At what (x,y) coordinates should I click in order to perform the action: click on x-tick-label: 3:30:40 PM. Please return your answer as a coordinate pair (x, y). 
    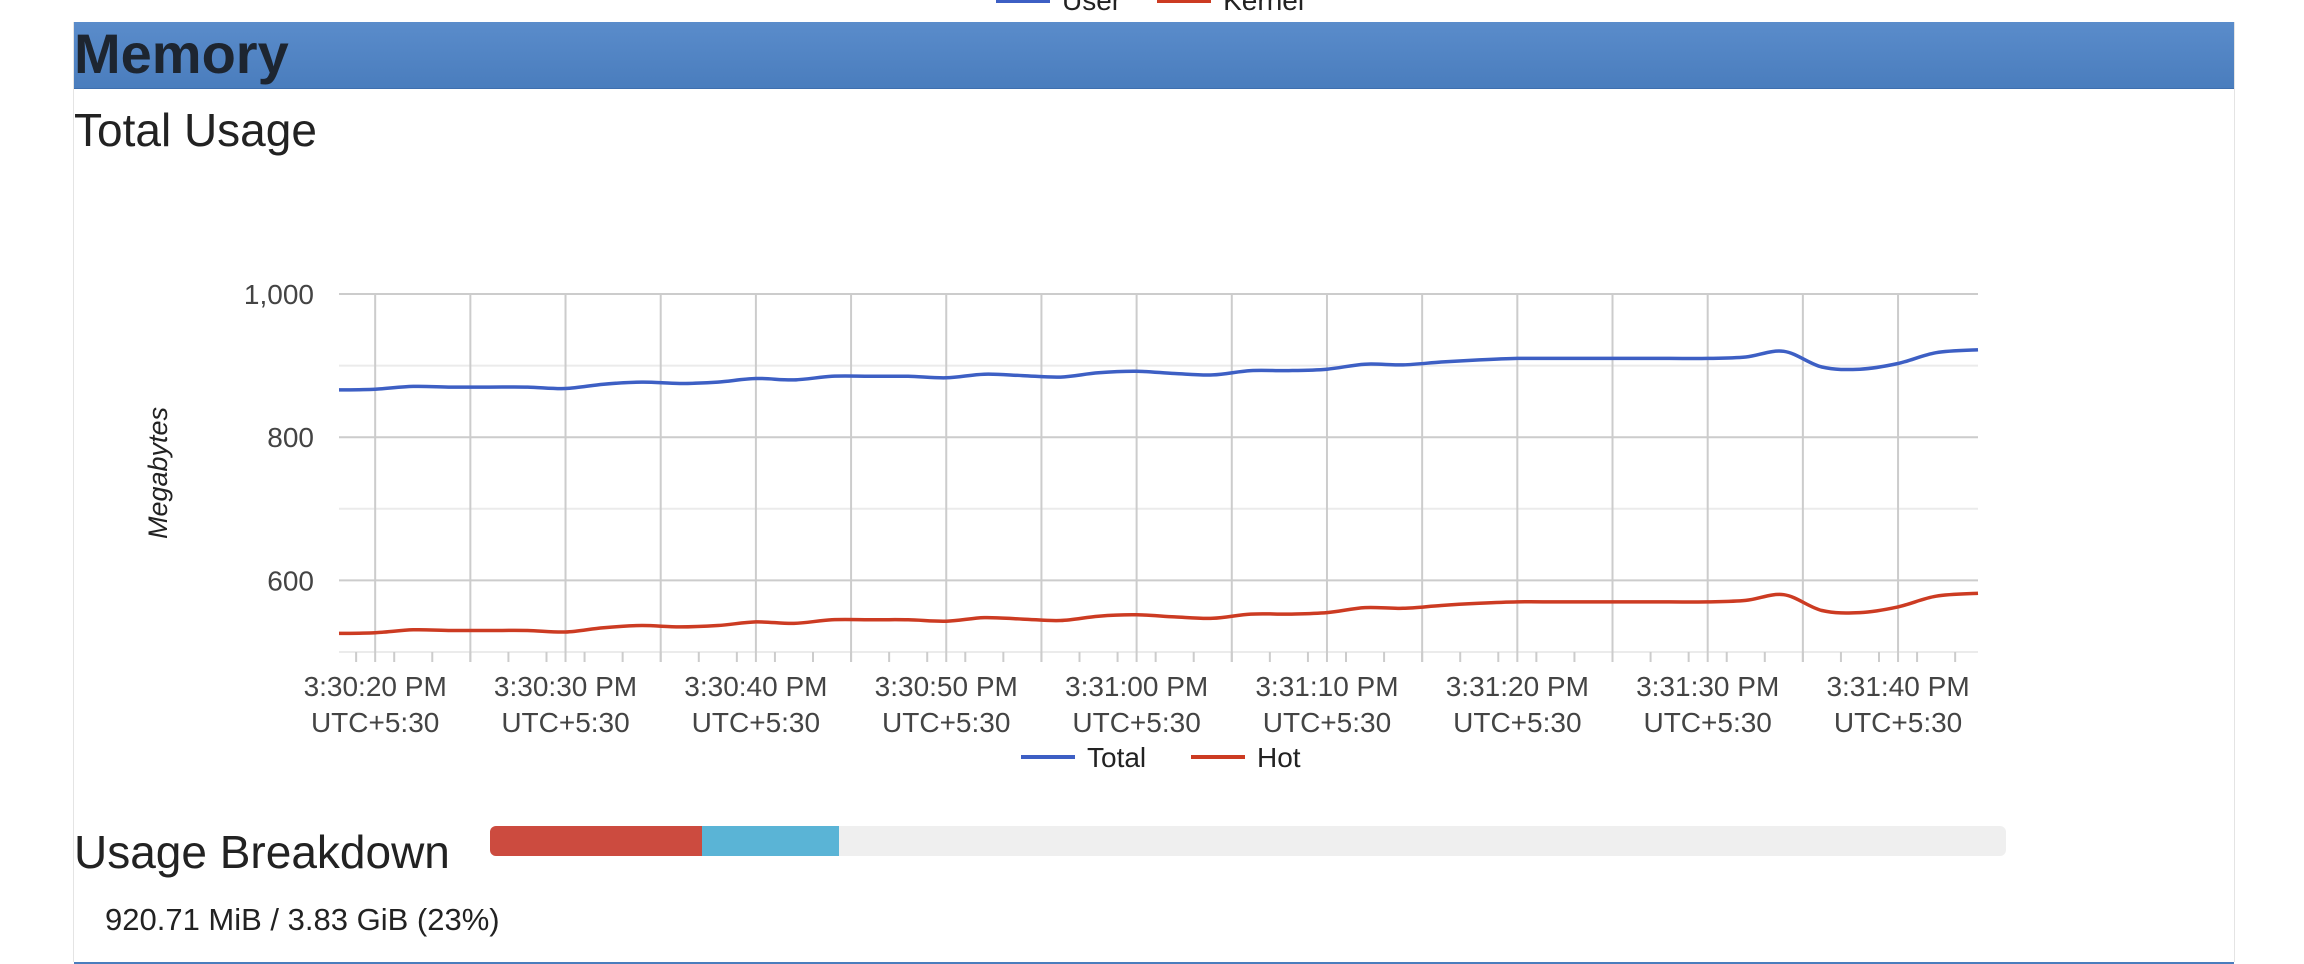
    Looking at the image, I should click on (755, 686).